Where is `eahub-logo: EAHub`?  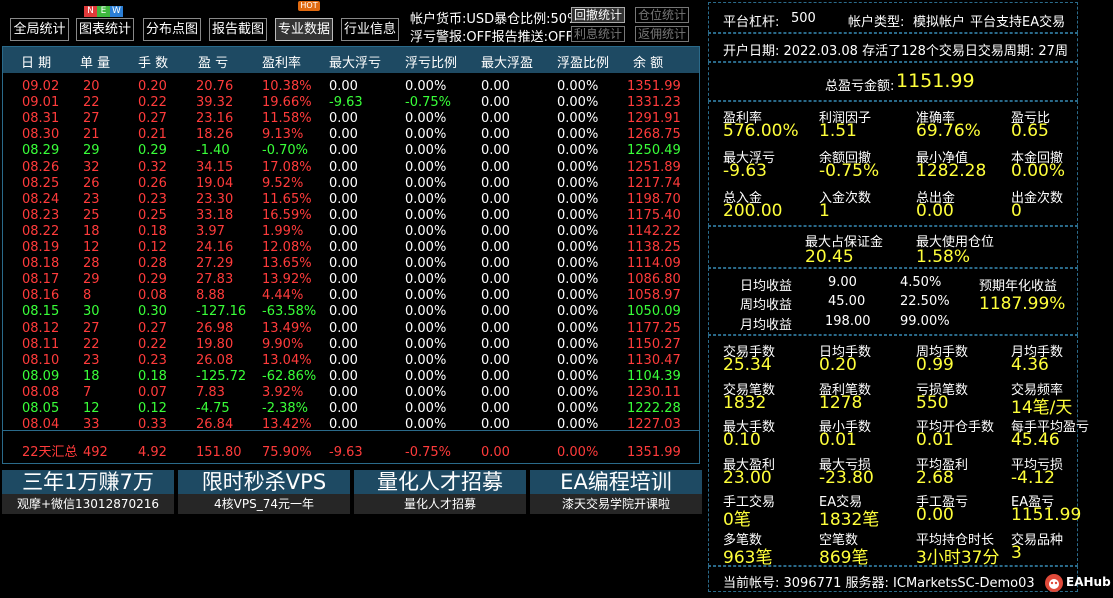
eahub-logo: EAHub is located at coordinates (1077, 583).